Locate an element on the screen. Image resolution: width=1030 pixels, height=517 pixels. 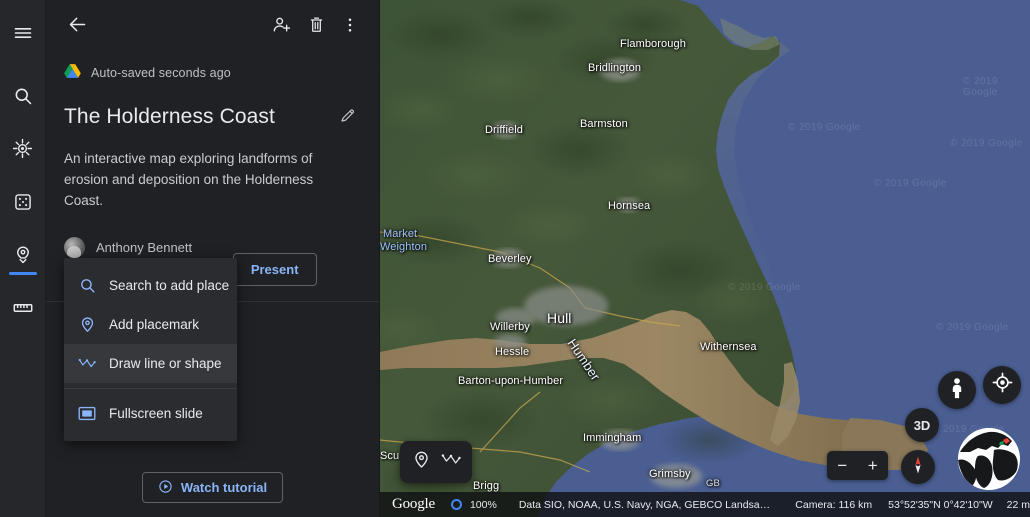
compass-needle-icon is located at coordinates (918, 467).